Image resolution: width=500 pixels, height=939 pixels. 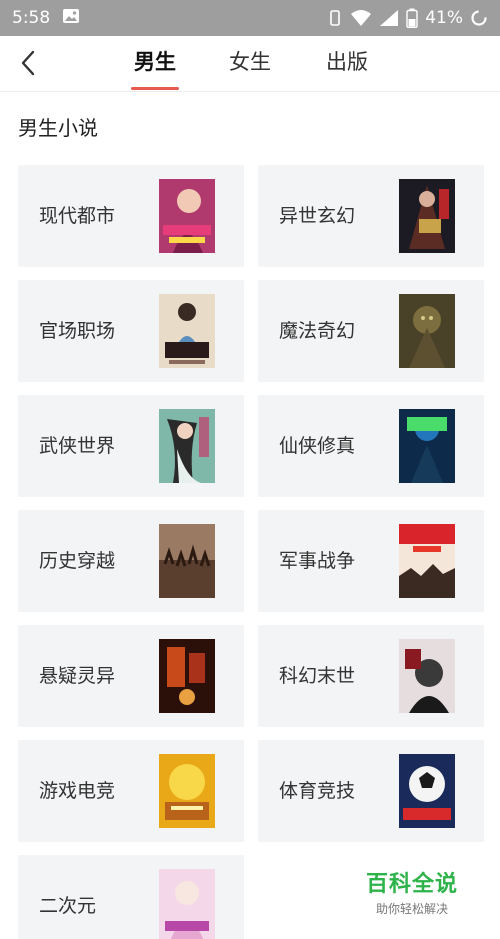 I want to click on watermark: 百科全说 助你轻松解决, so click(x=412, y=891).